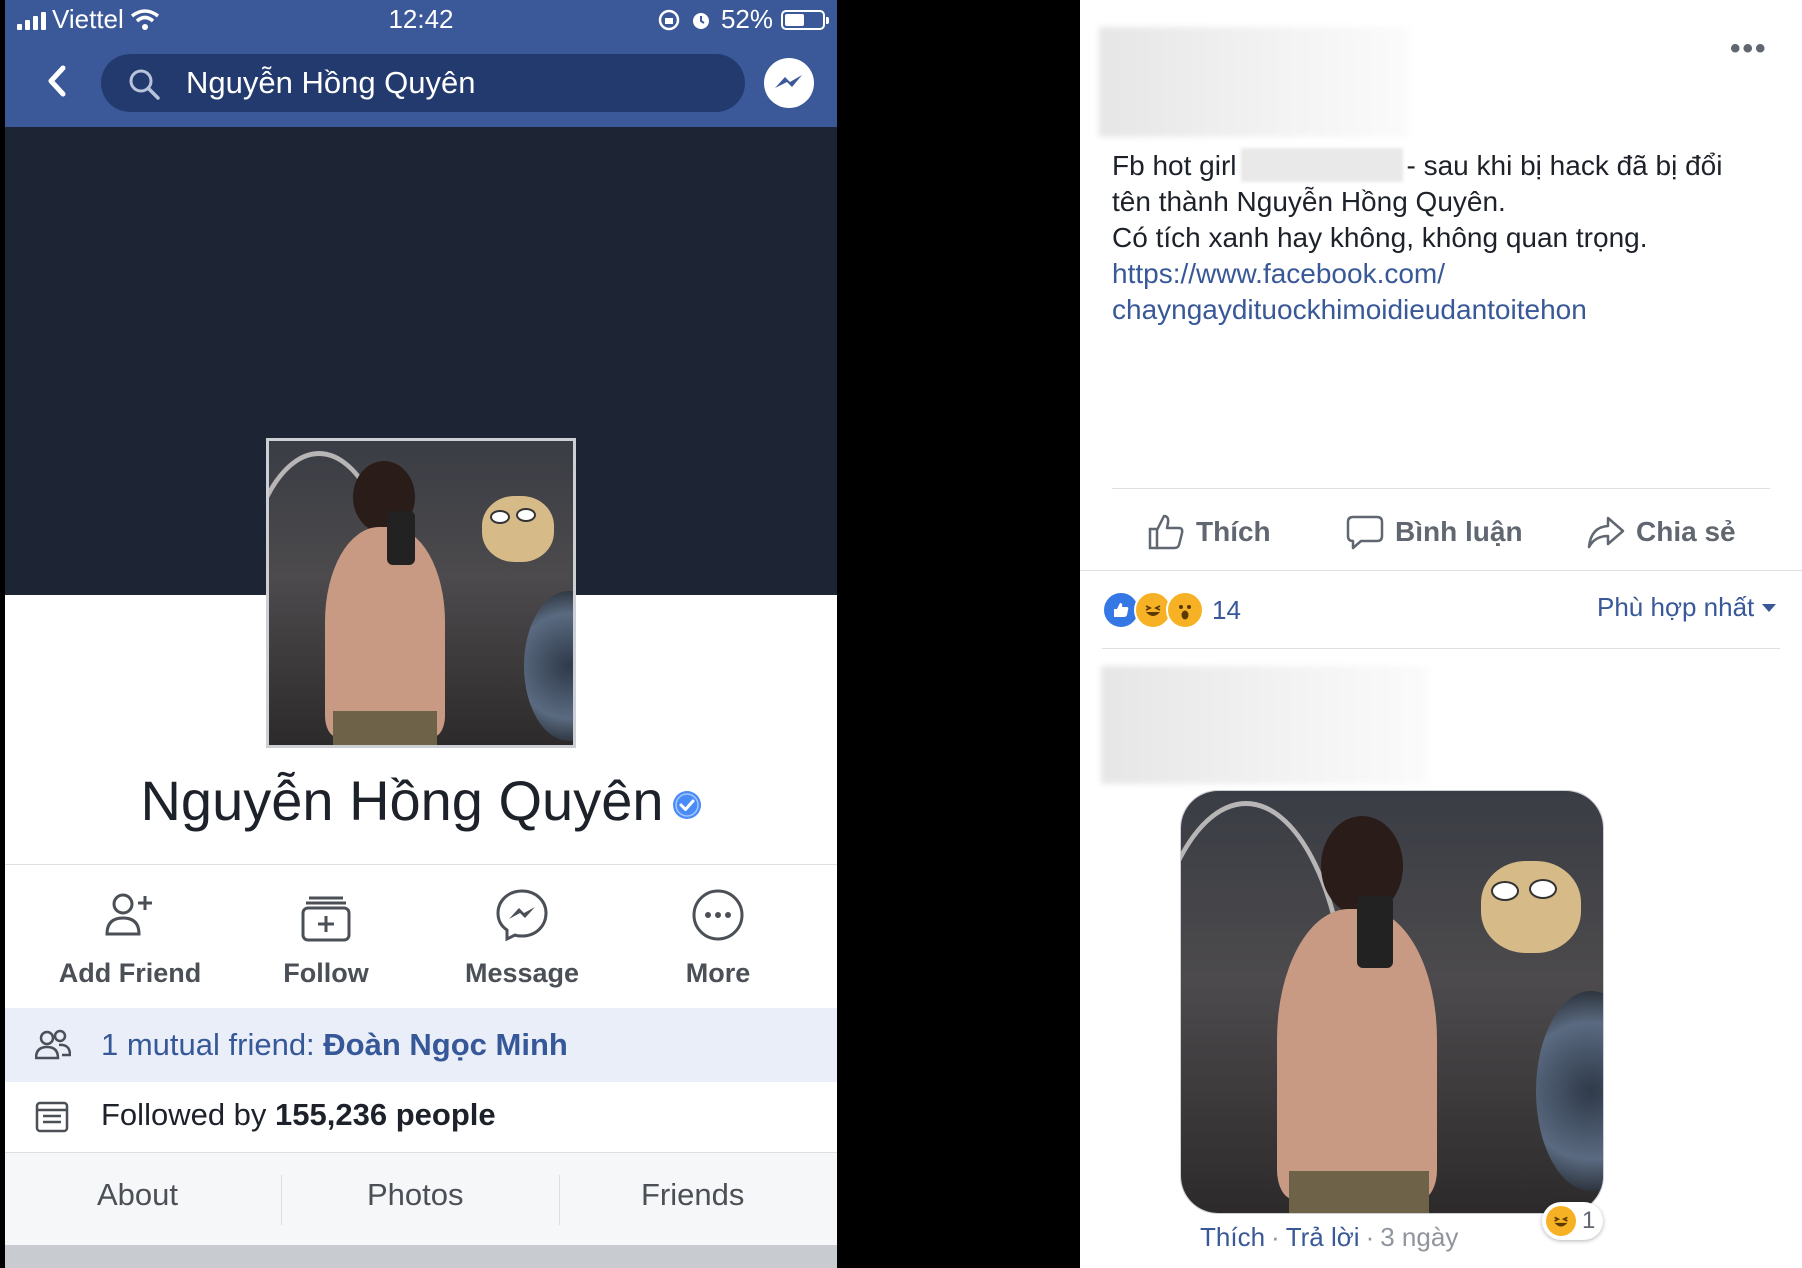  Describe the element at coordinates (445, 1044) in the screenshot. I see `mutual-friend-link: Đoàn Ngọc Minh` at that location.